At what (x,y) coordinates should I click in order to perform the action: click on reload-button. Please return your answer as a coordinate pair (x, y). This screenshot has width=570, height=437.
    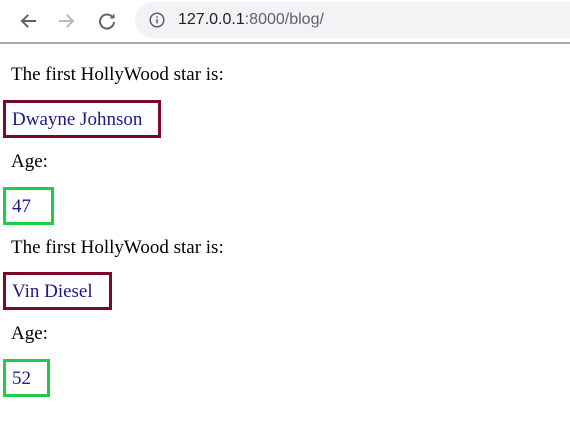
    Looking at the image, I should click on (107, 21).